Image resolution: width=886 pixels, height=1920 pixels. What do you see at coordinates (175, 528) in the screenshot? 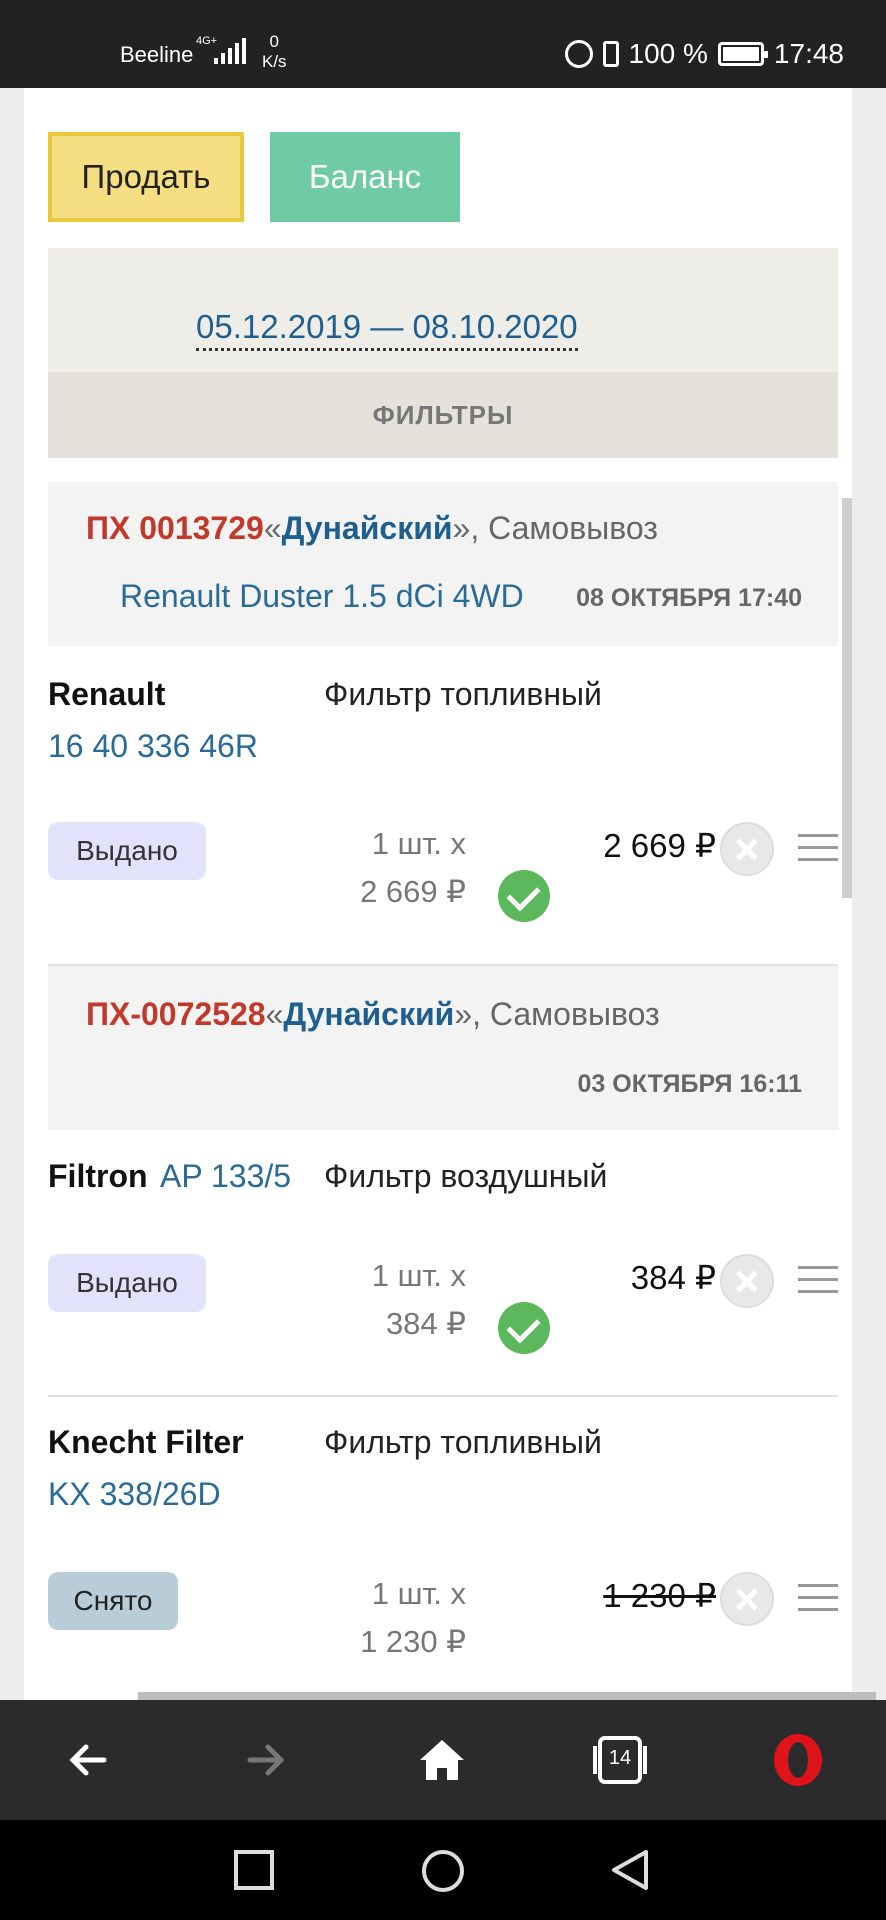
I see `order-number: ПХ 0013729` at bounding box center [175, 528].